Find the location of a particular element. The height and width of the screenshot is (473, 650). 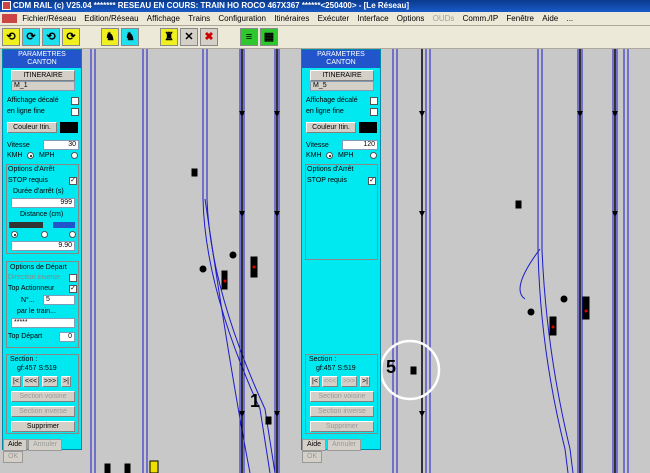

panel-title-line1: PARAMETRES is located at coordinates (341, 54).